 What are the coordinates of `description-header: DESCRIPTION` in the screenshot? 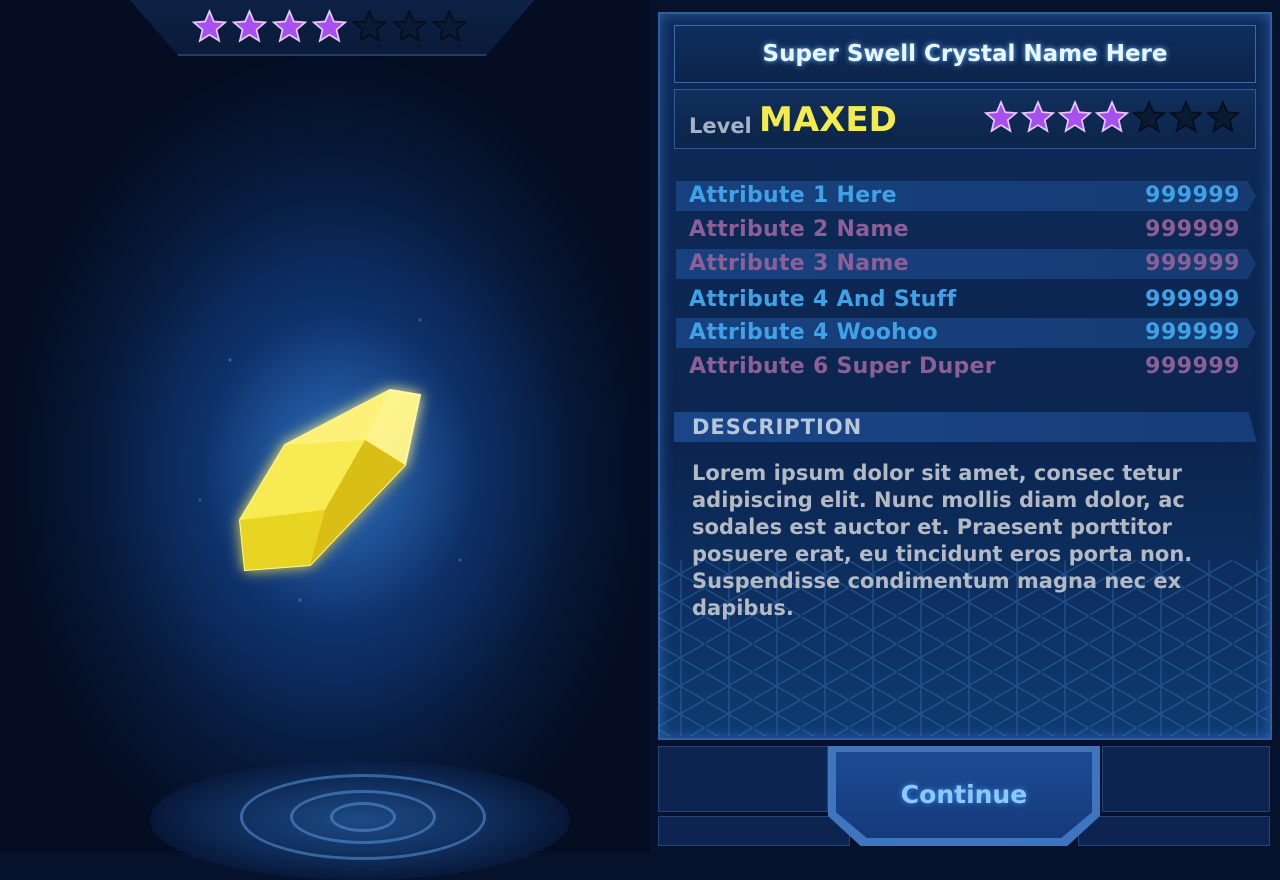 It's located at (965, 427).